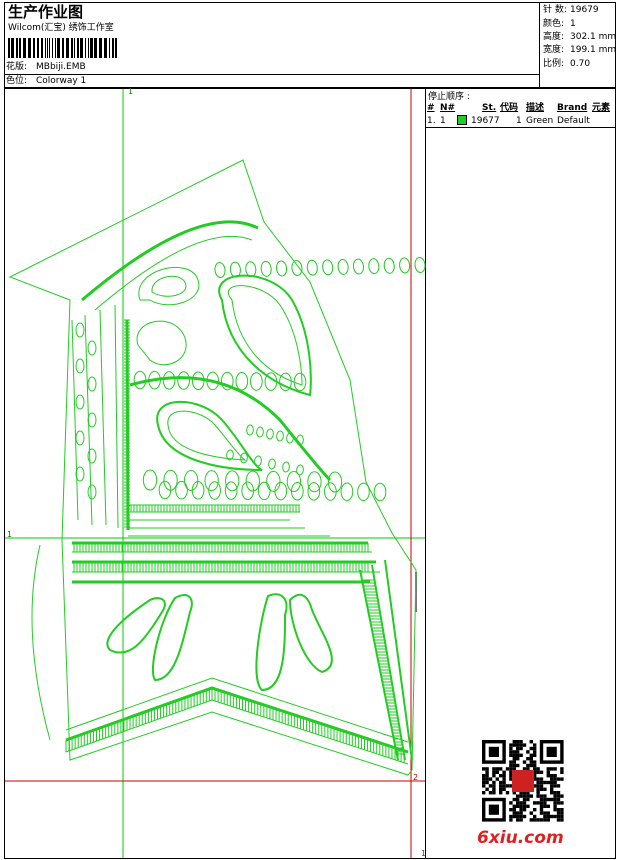  What do you see at coordinates (386, 660) in the screenshot?
I see `right-vertical-band` at bounding box center [386, 660].